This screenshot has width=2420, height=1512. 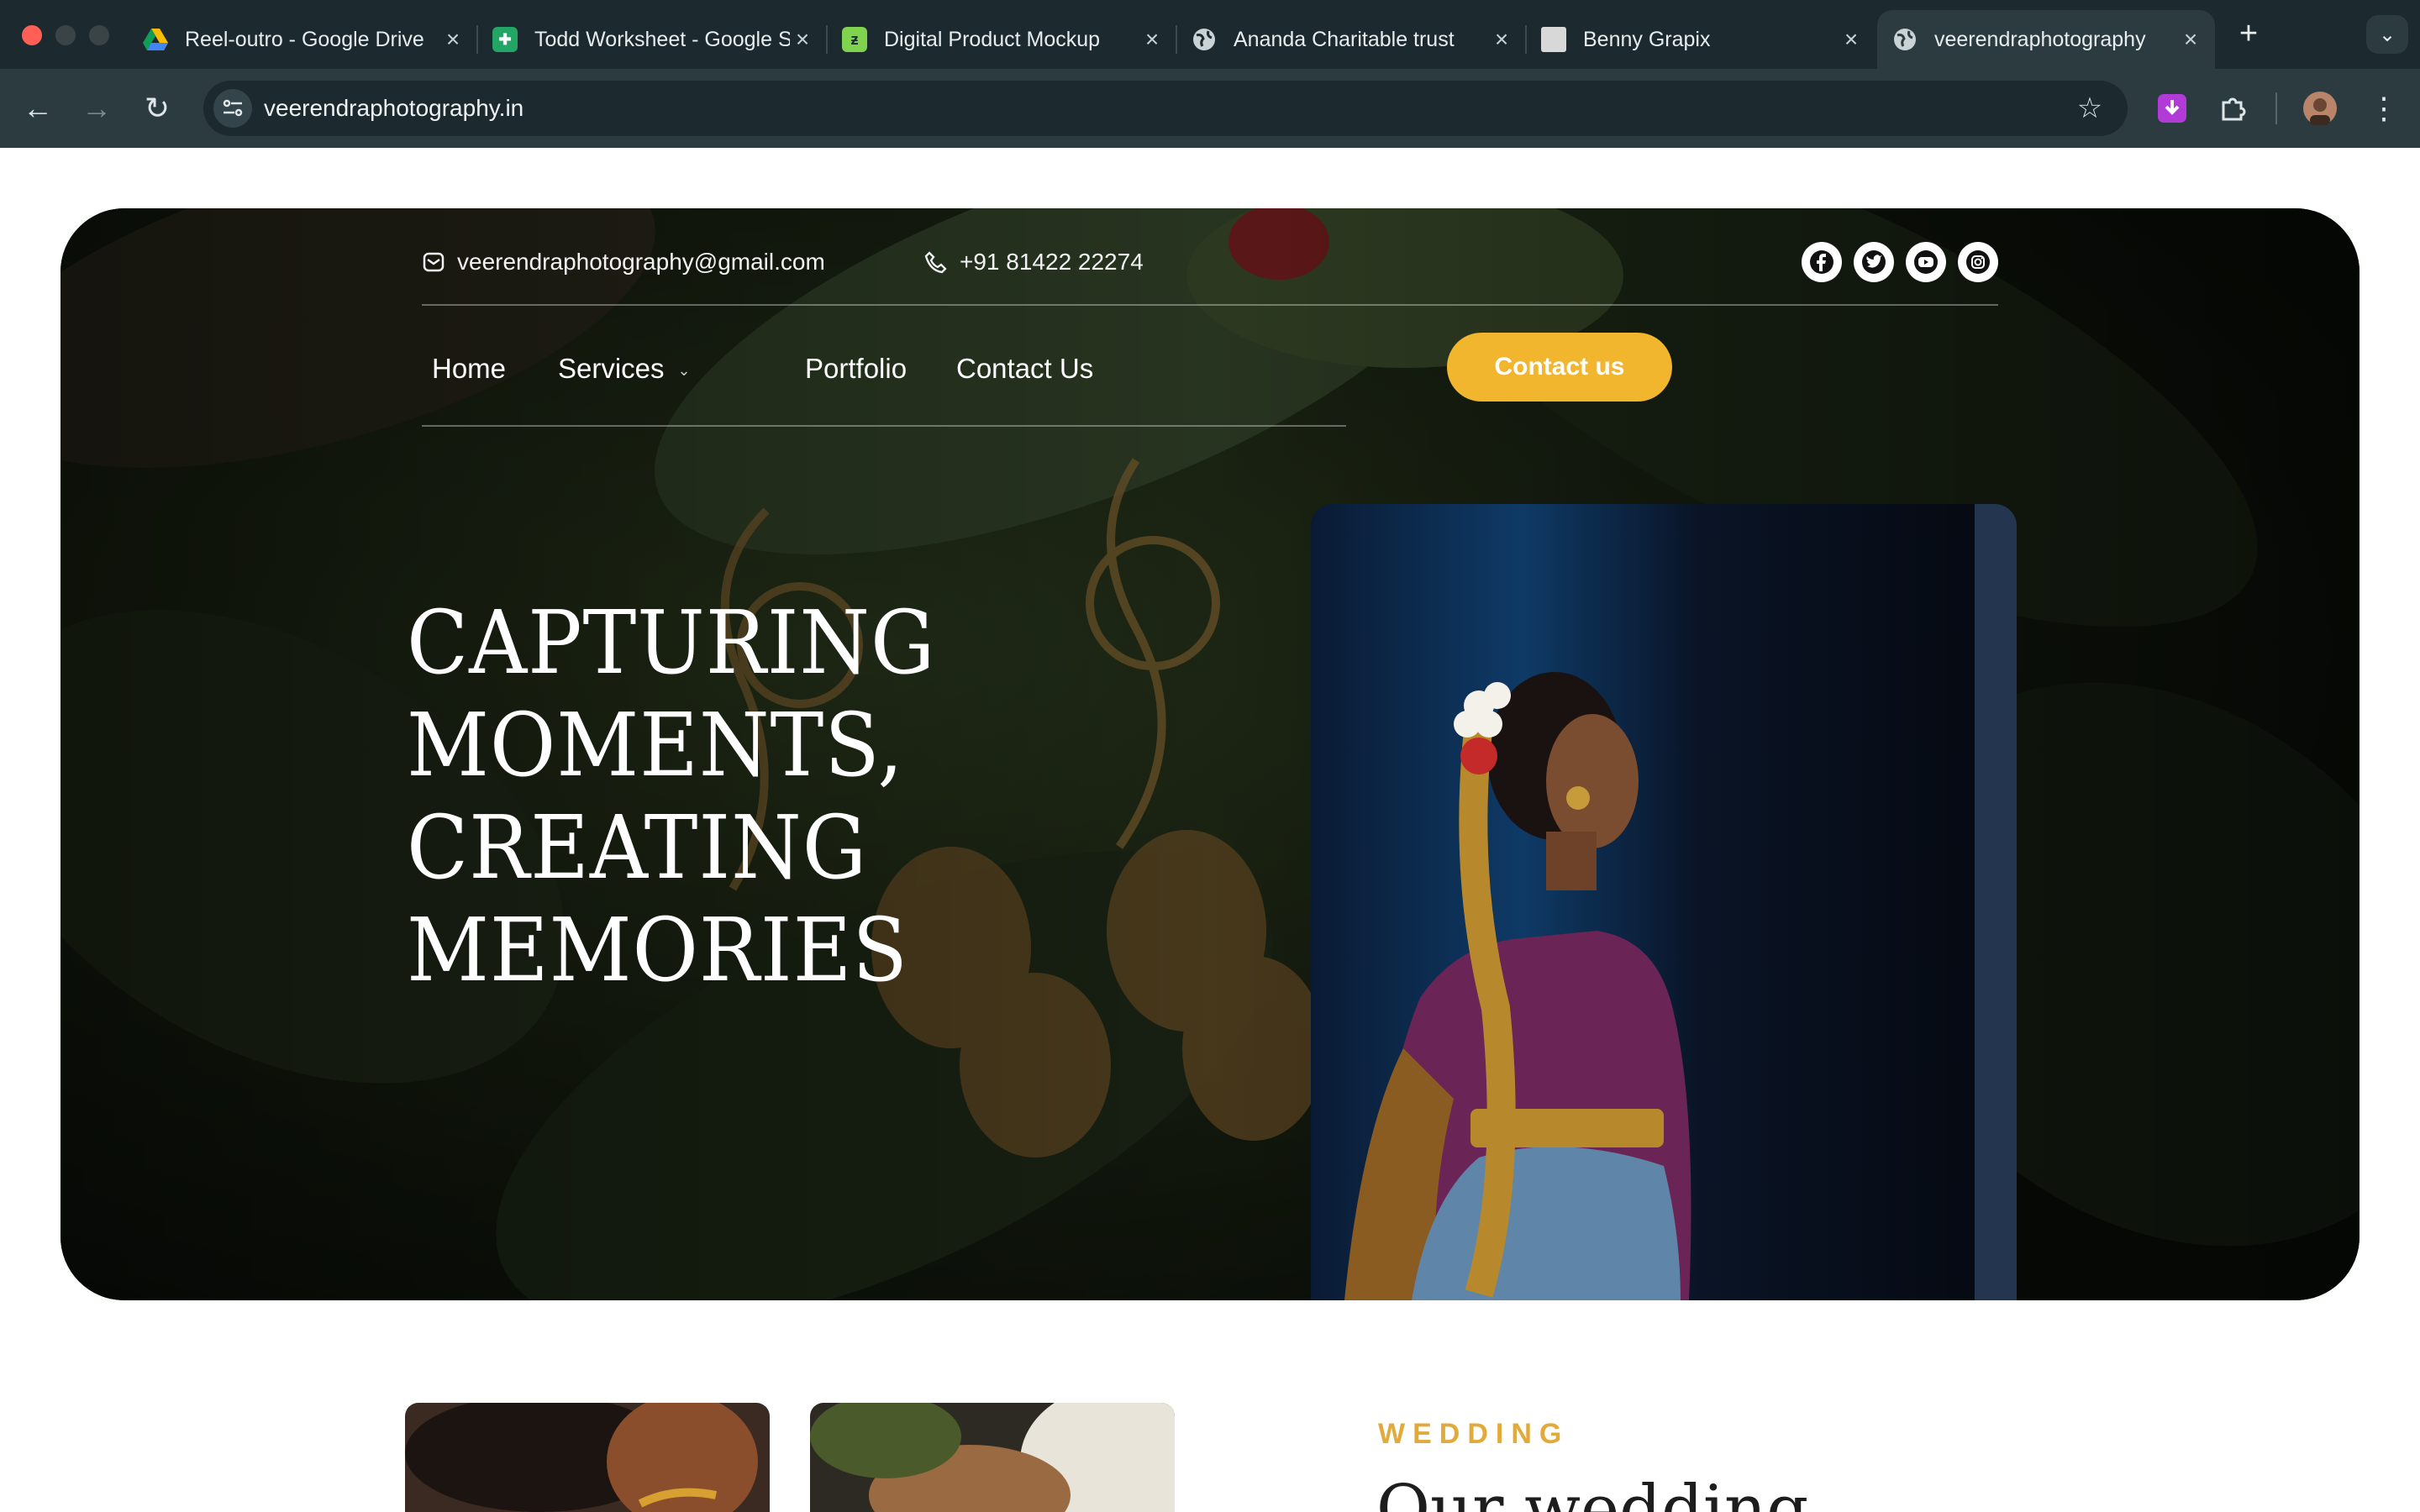 I want to click on phone-icon, so click(x=935, y=262).